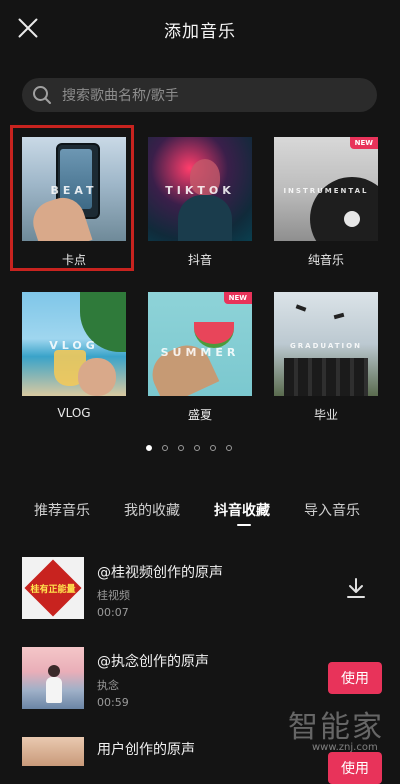  I want to click on search-input: 搜索歌曲名称/歌手, so click(199, 95).